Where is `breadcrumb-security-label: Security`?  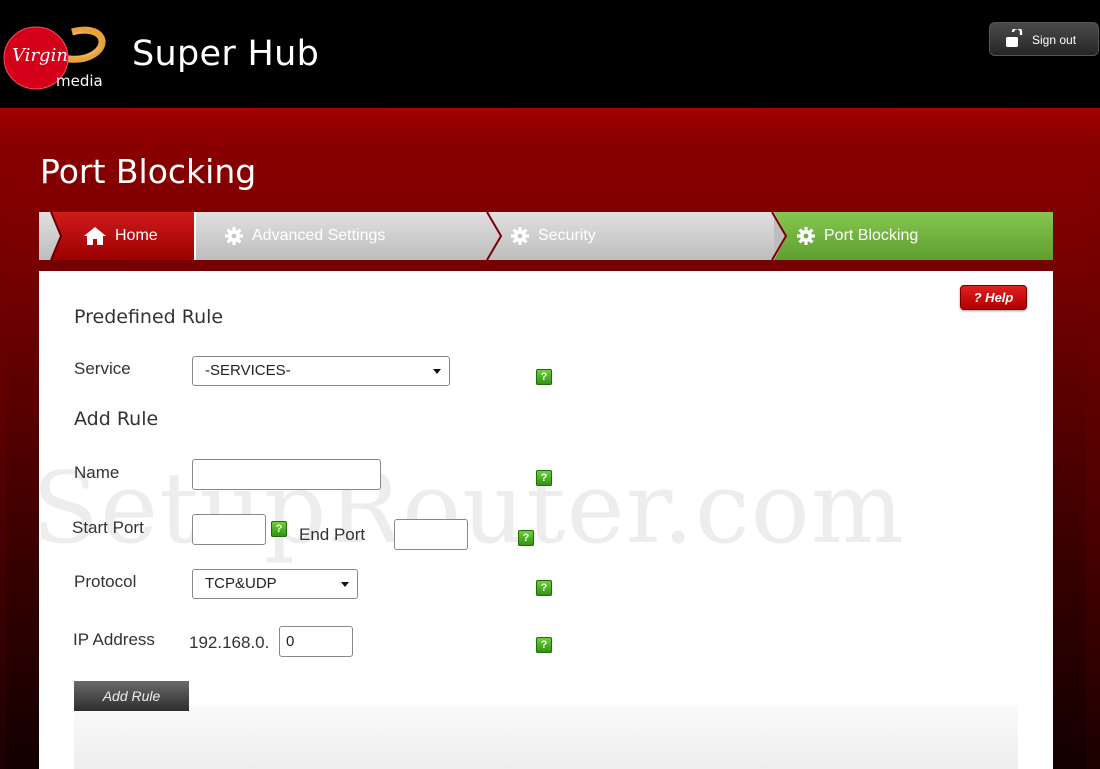
breadcrumb-security-label: Security is located at coordinates (567, 235).